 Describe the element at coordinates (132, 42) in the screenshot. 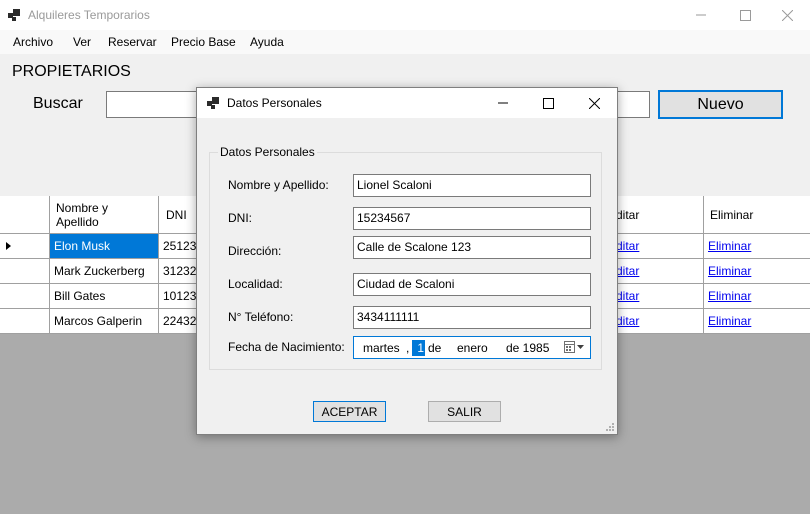

I see `menu-reservar: Reservar` at that location.